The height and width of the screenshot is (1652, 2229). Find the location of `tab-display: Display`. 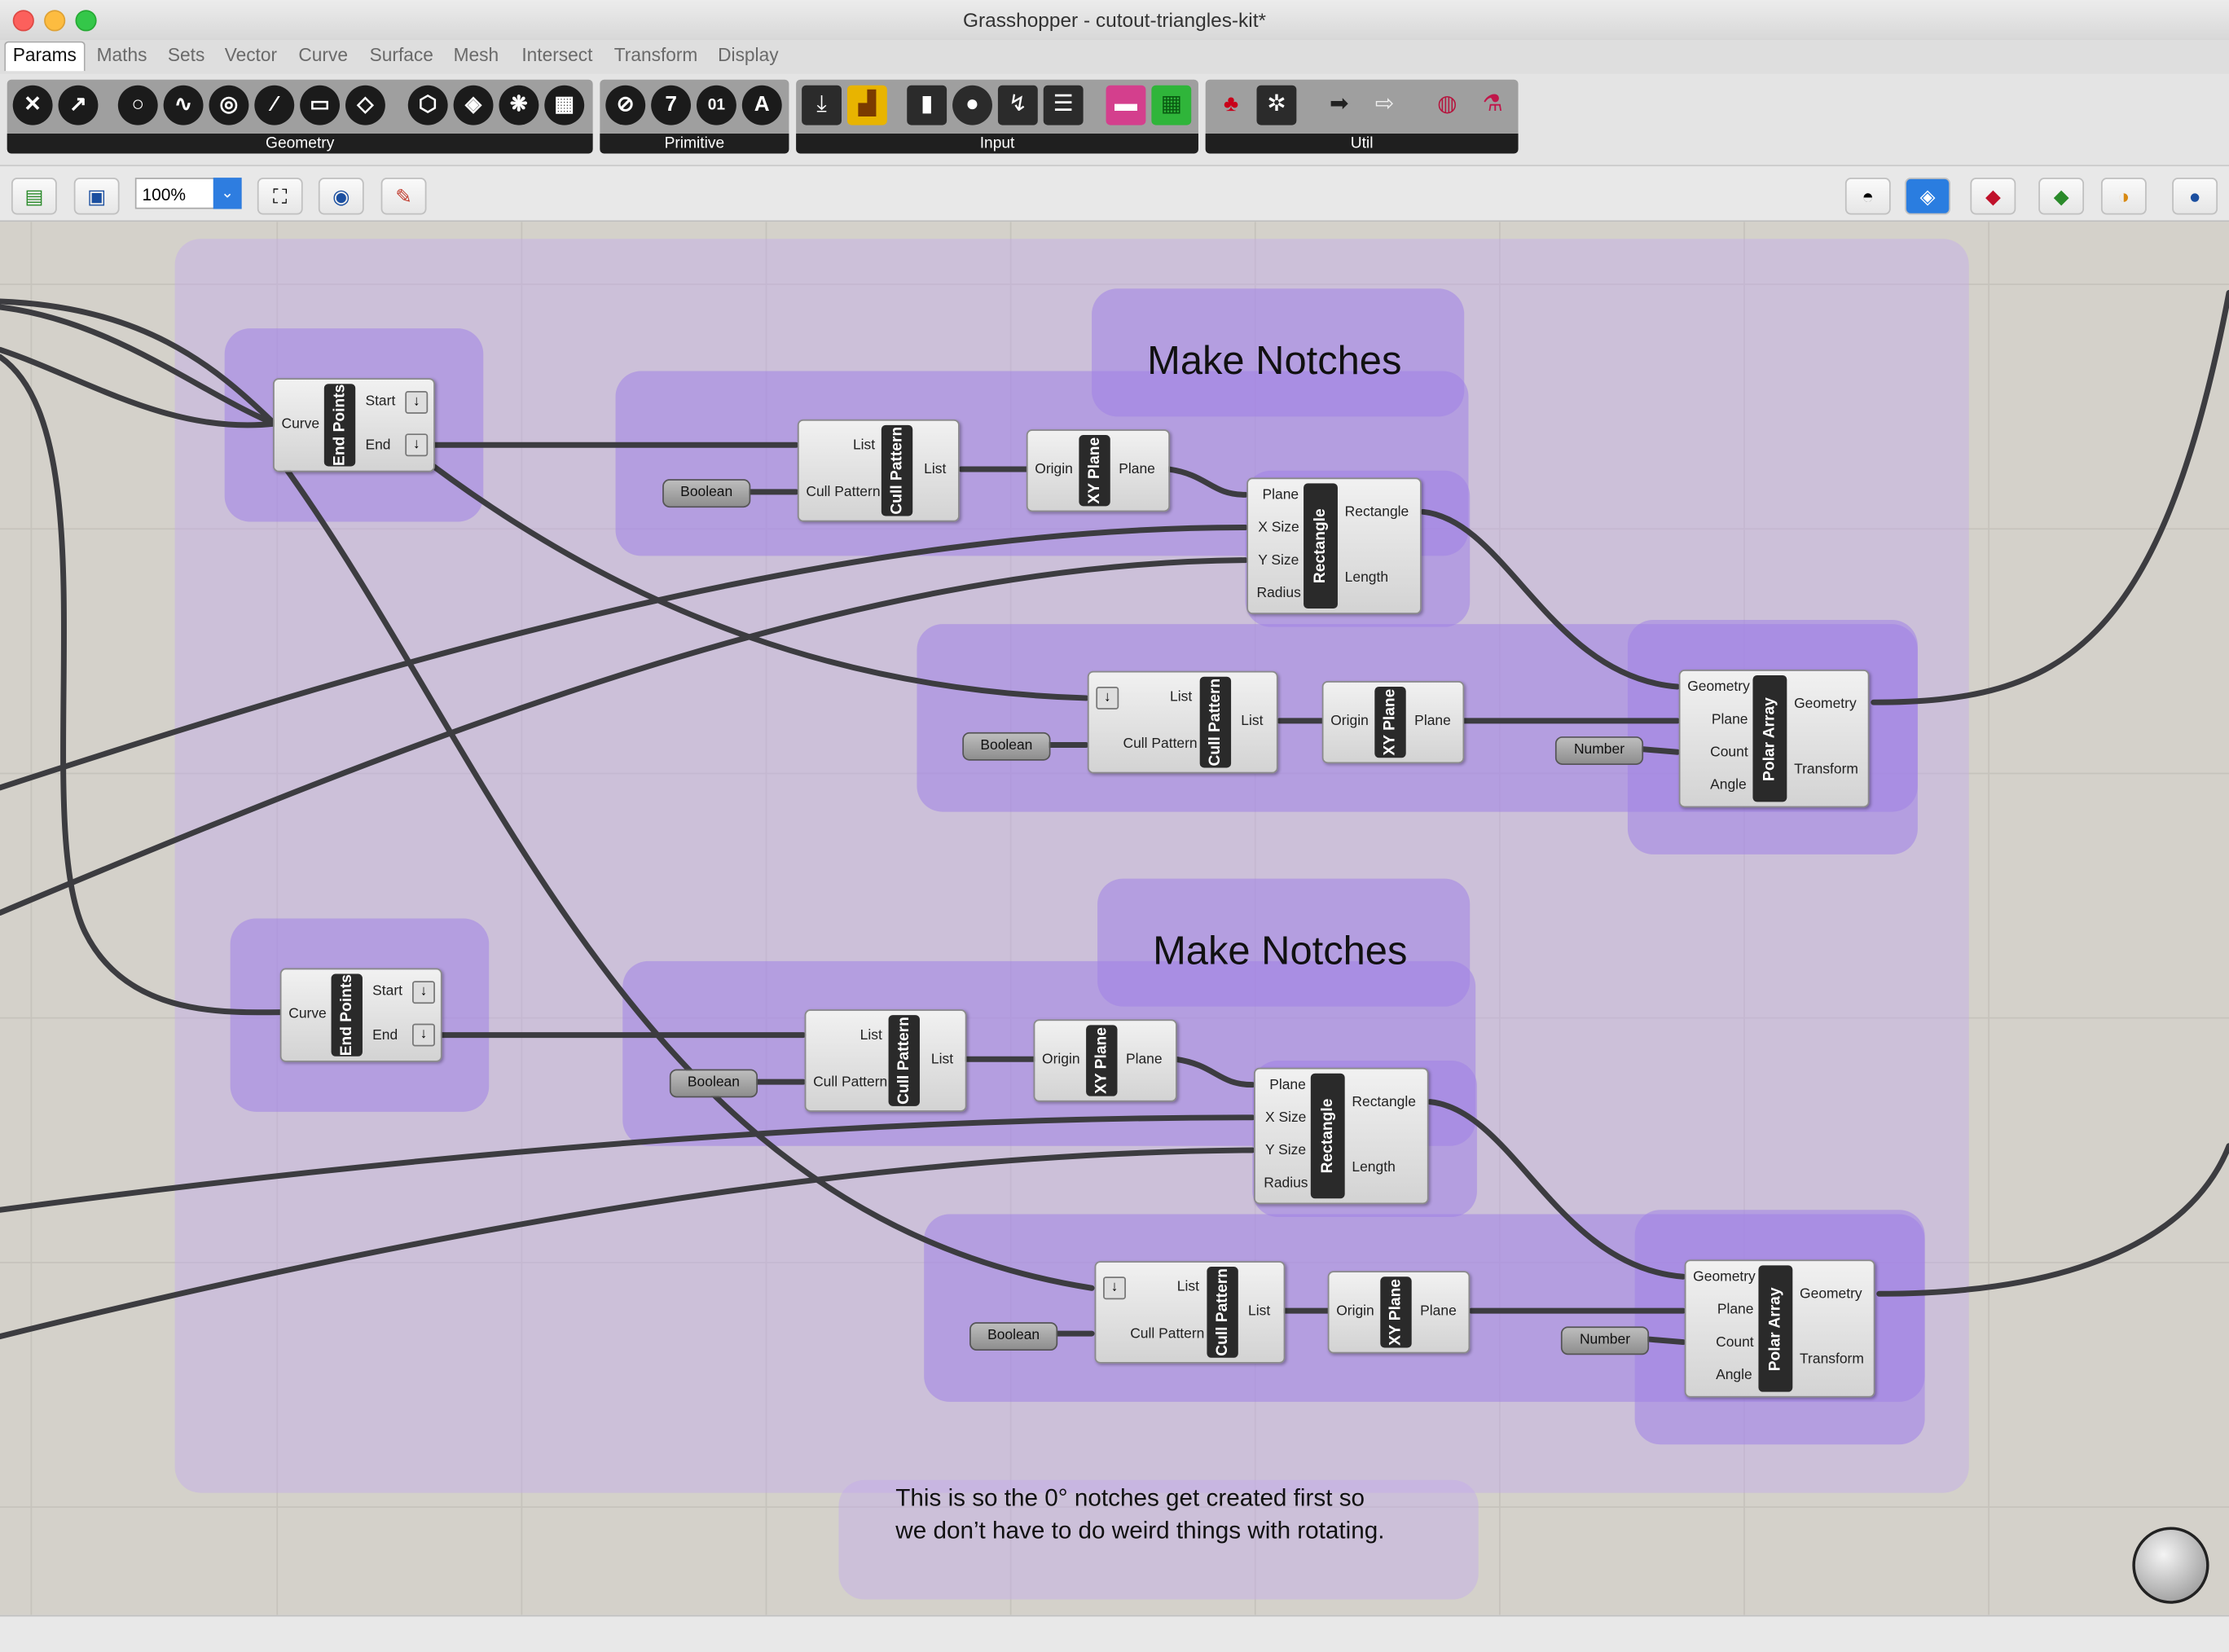

tab-display: Display is located at coordinates (748, 54).